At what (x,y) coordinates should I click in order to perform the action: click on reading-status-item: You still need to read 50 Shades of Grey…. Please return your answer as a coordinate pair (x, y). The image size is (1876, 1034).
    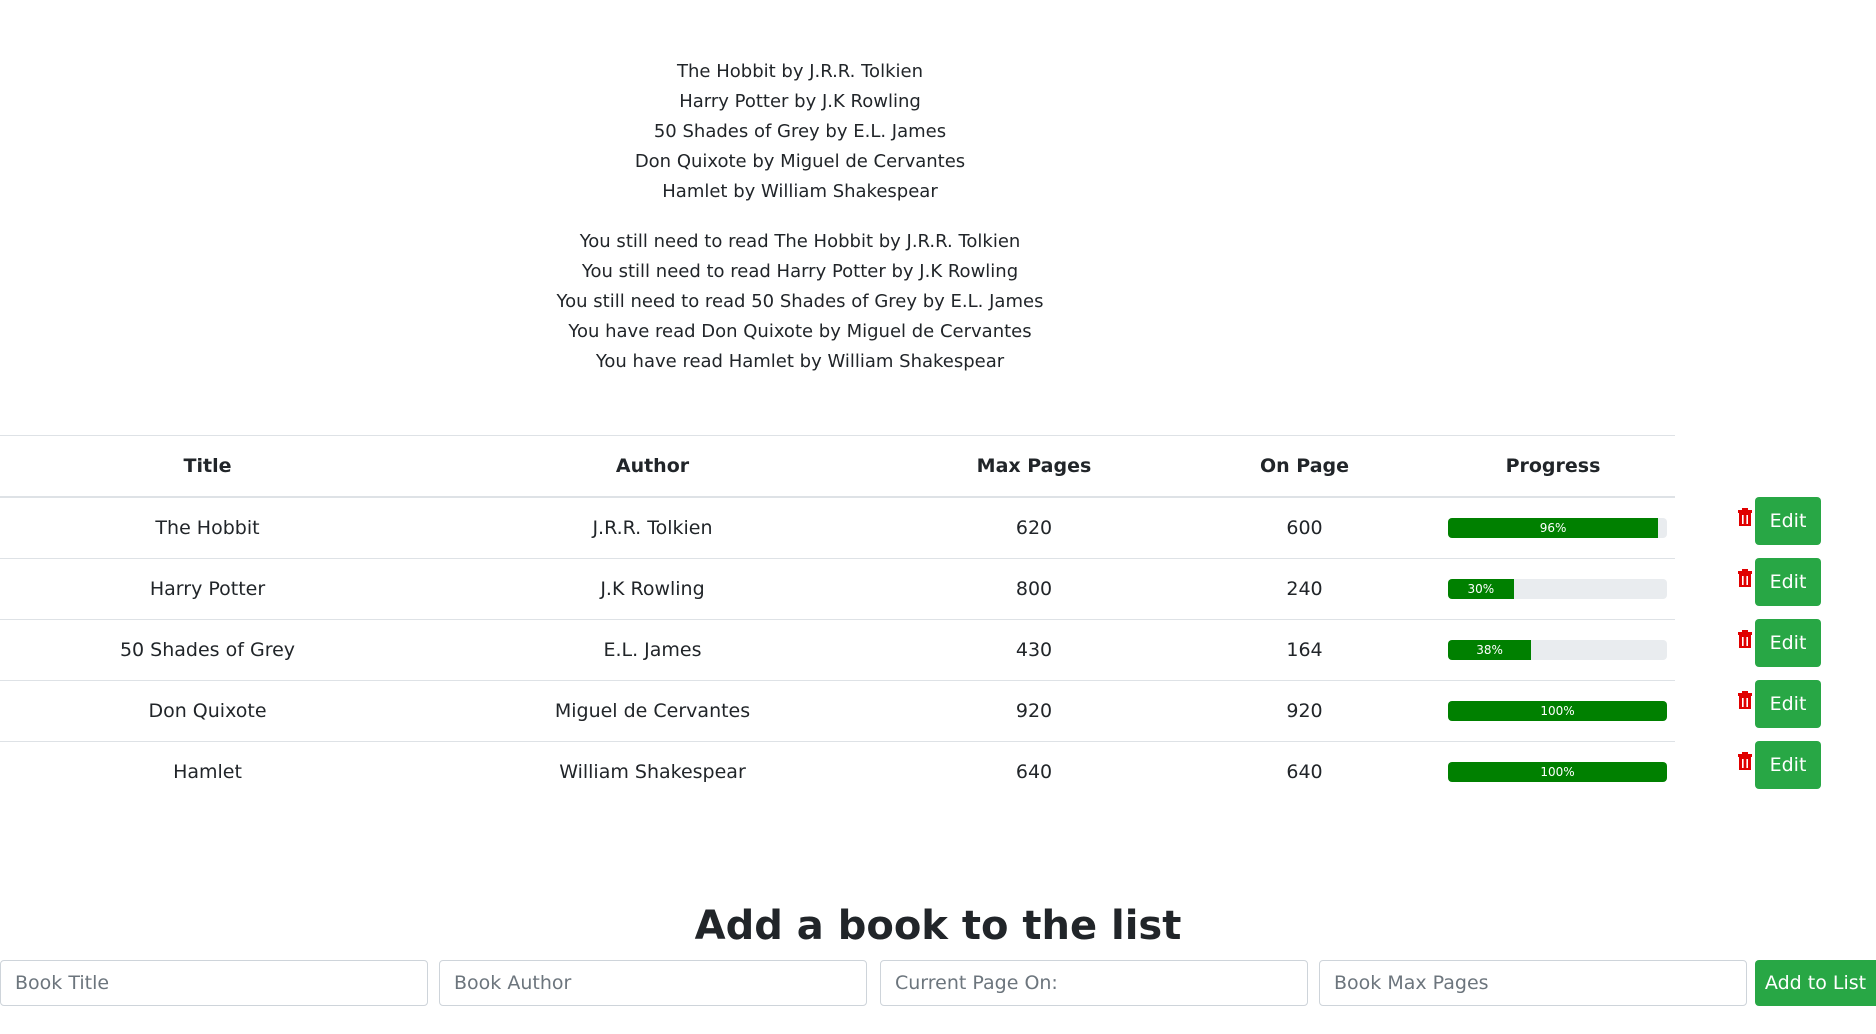
    Looking at the image, I should click on (800, 301).